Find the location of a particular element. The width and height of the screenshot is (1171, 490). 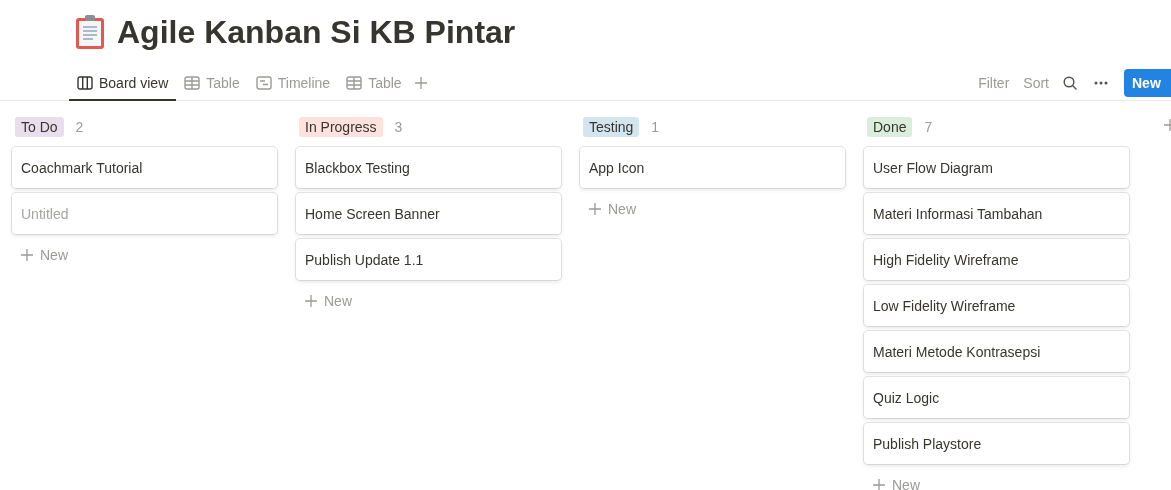

task-card: Blackbox Testing is located at coordinates (428, 167).